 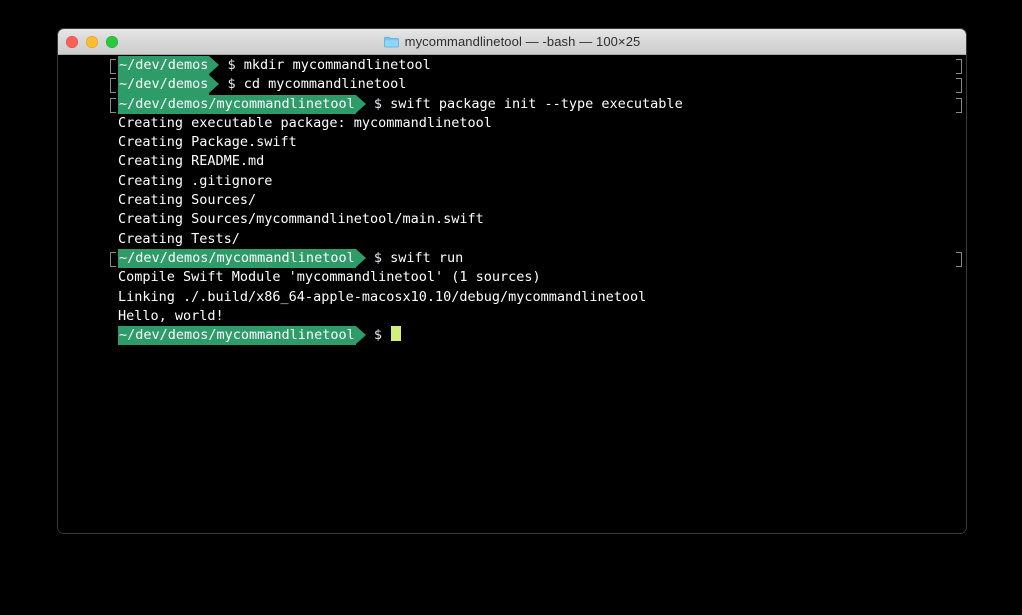 I want to click on terminal-output-line: Creating Tests/, so click(x=512, y=239).